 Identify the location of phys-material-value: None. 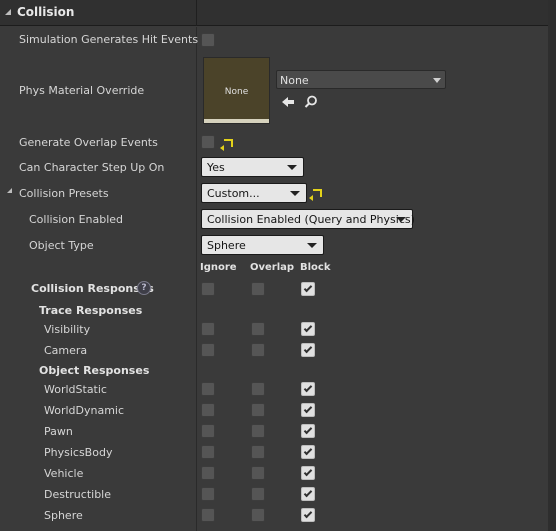
(294, 80).